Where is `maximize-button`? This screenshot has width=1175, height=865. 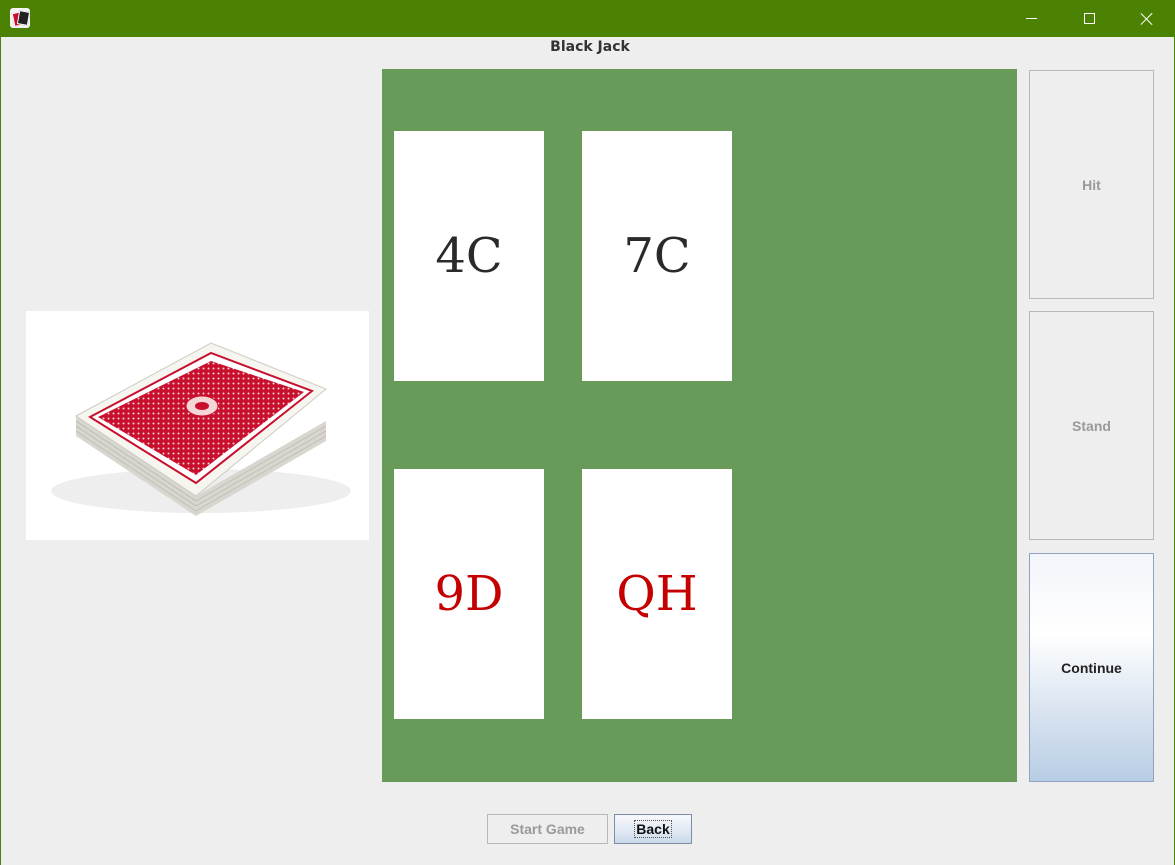
maximize-button is located at coordinates (1089, 18).